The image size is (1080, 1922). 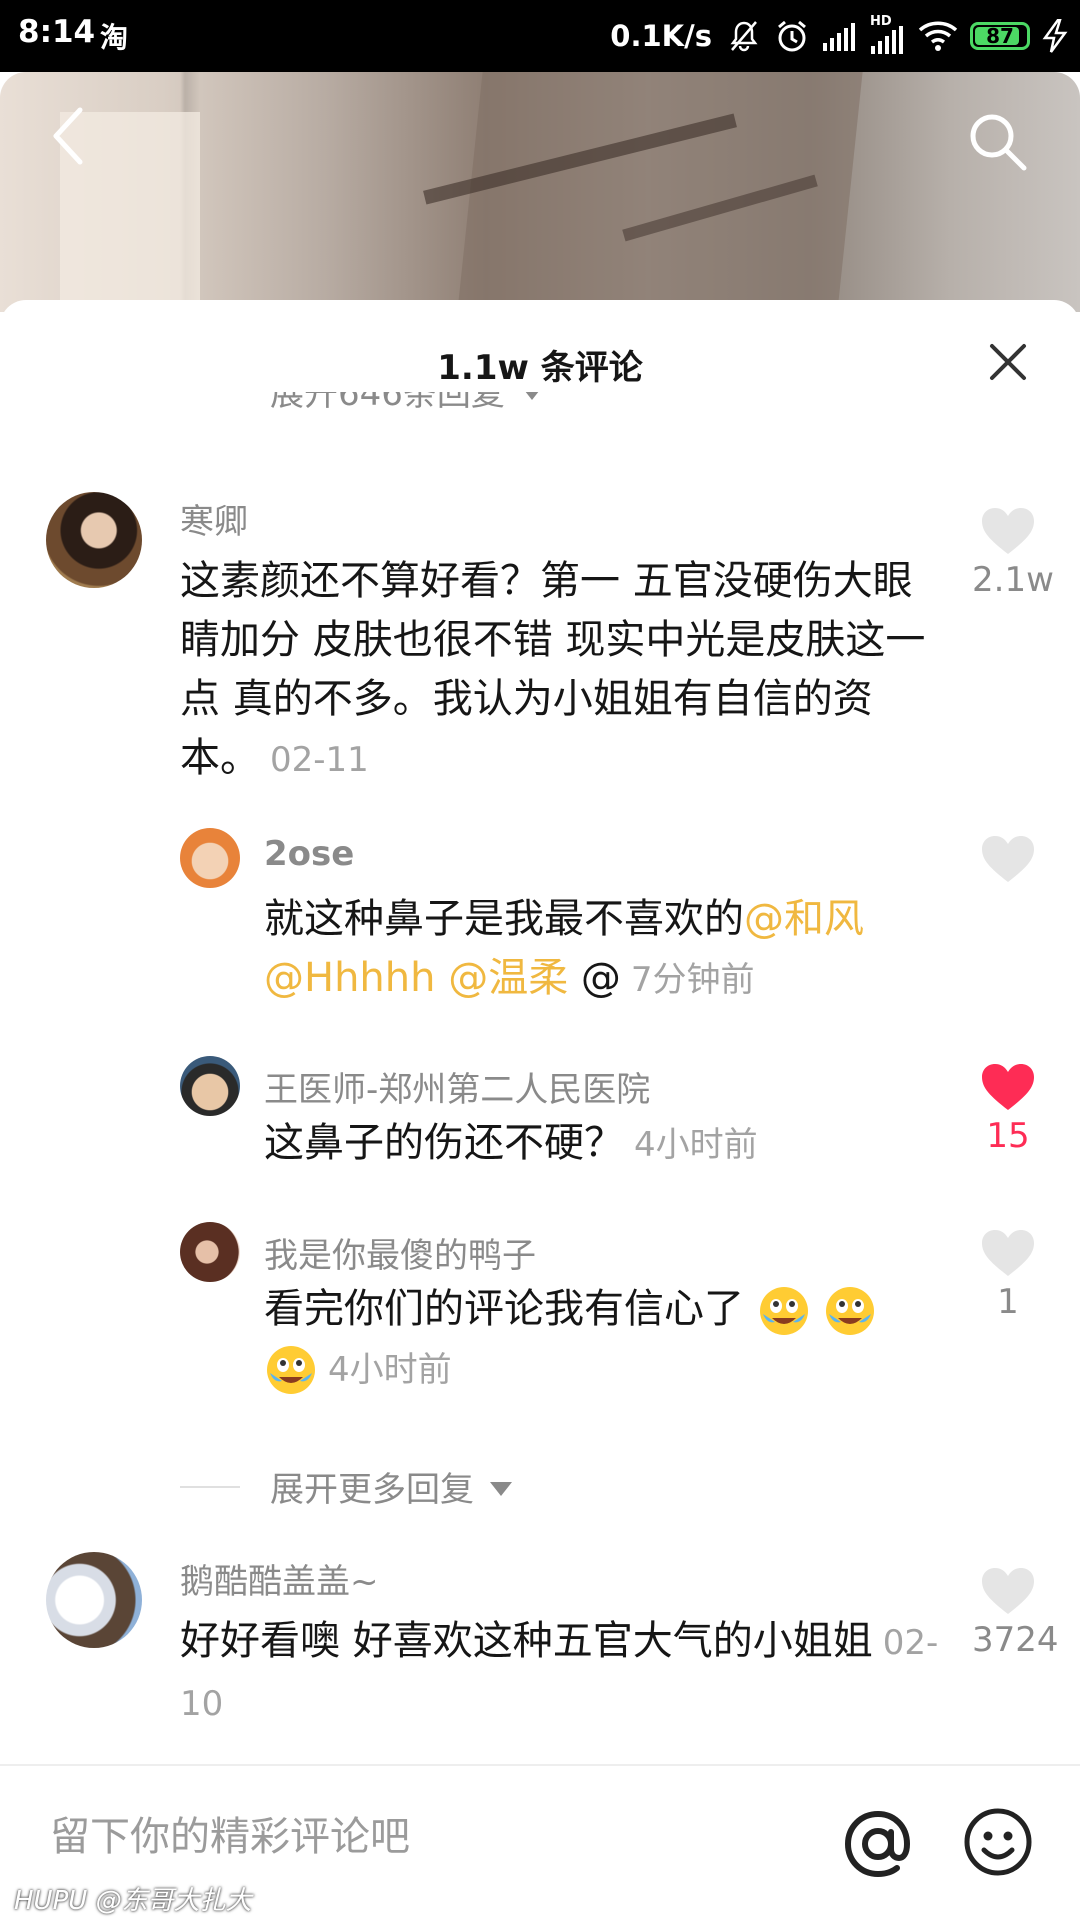 What do you see at coordinates (888, 34) in the screenshot?
I see `hd-signal-icon: HD` at bounding box center [888, 34].